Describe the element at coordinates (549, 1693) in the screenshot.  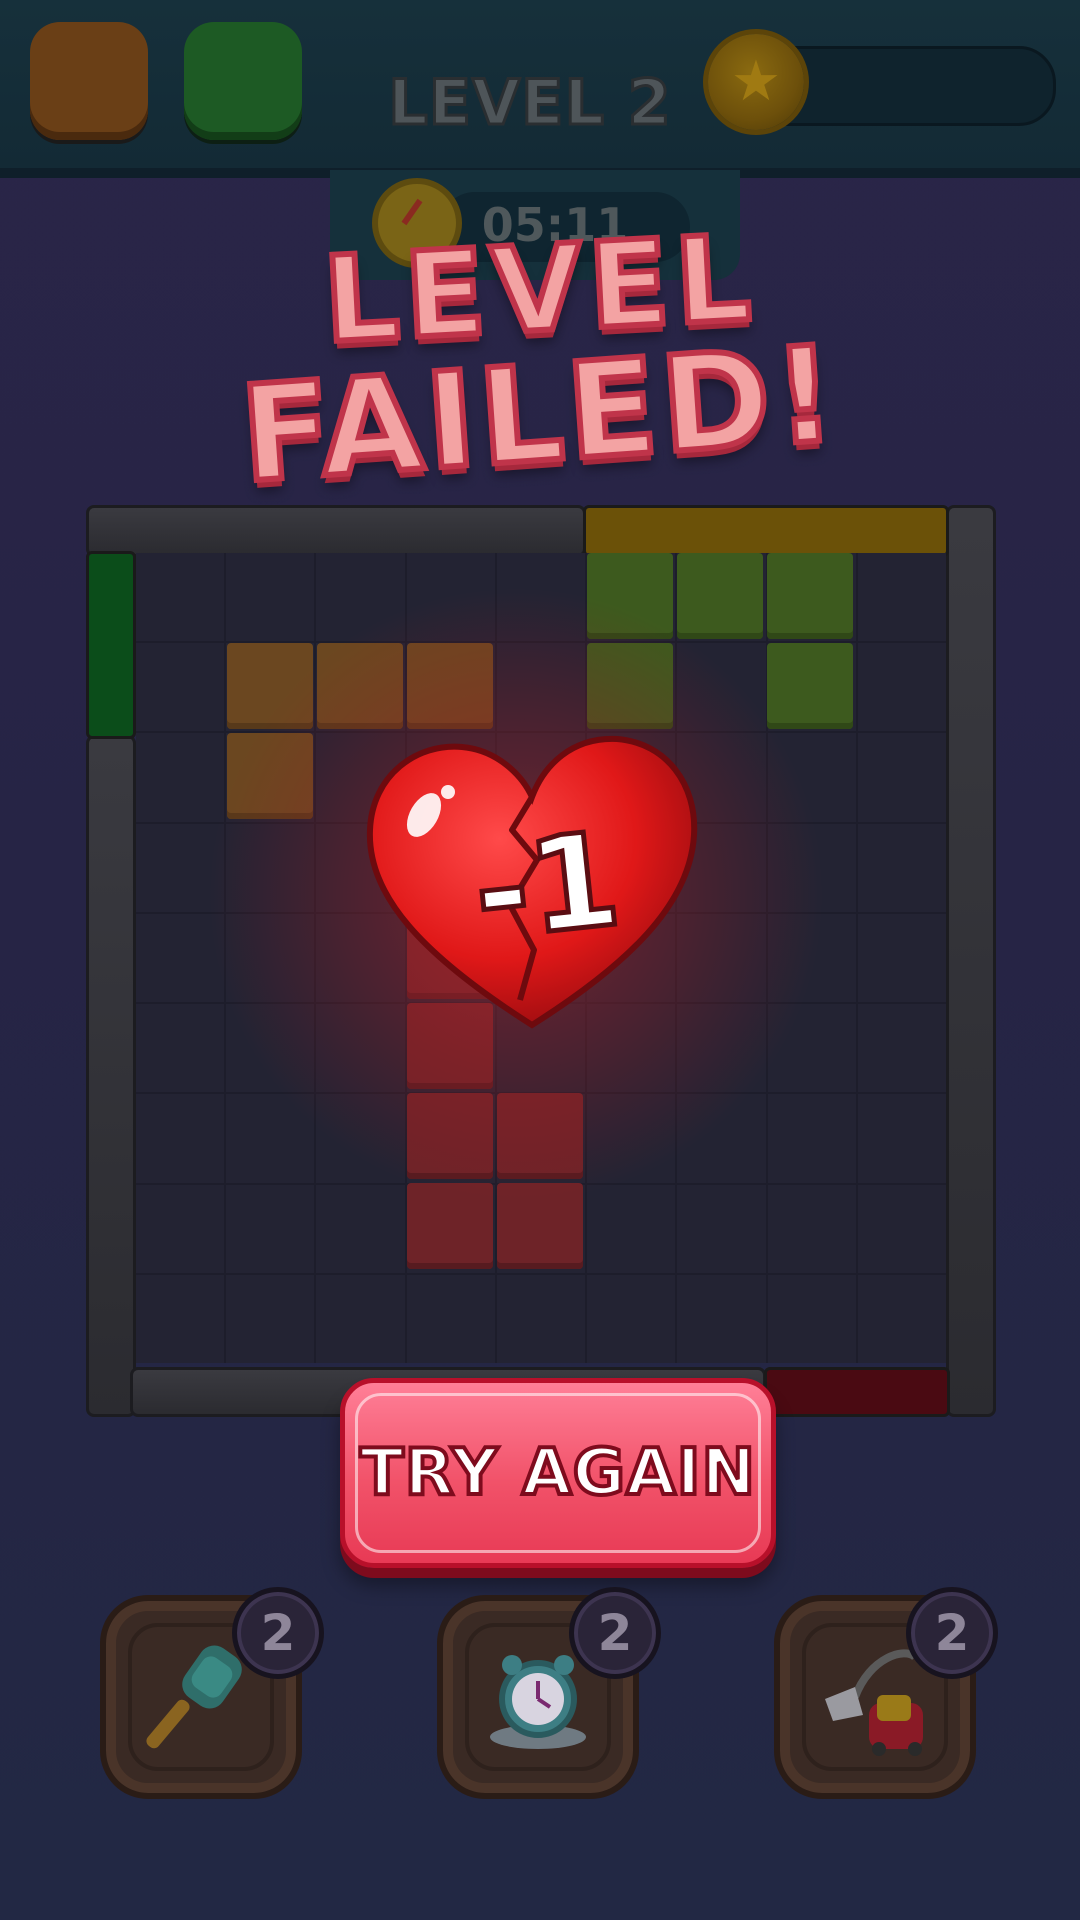
I see `clock-booster-button: 2` at that location.